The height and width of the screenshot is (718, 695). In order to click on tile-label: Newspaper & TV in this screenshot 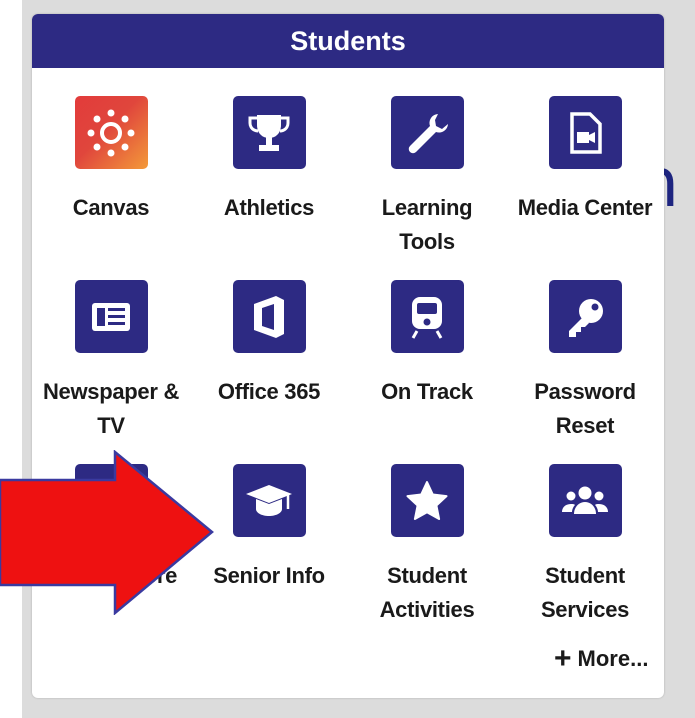, I will do `click(111, 408)`.